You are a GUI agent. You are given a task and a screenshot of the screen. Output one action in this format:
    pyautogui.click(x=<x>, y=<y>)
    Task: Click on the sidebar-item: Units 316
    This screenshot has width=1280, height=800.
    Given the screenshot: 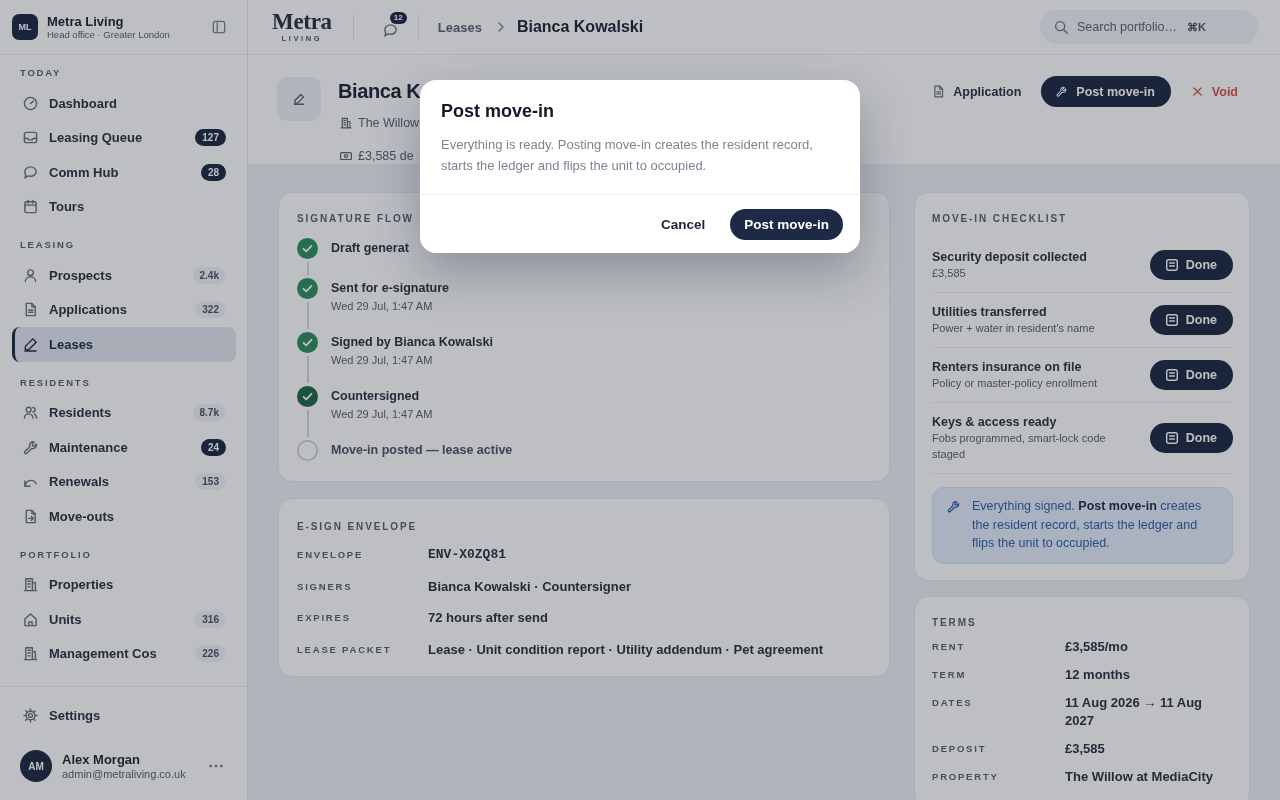 What is the action you would take?
    pyautogui.click(x=124, y=619)
    